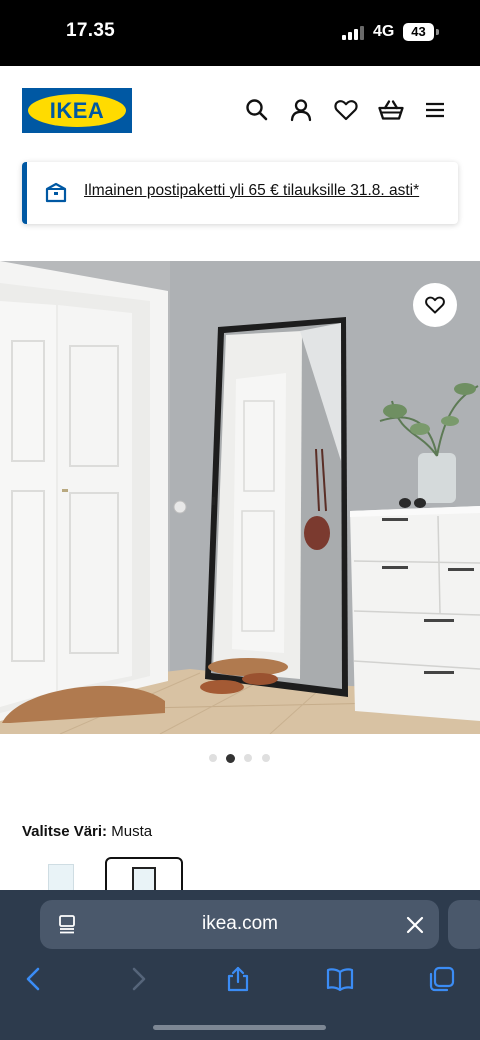 This screenshot has width=480, height=1040. I want to click on forward-icon, so click(138, 979).